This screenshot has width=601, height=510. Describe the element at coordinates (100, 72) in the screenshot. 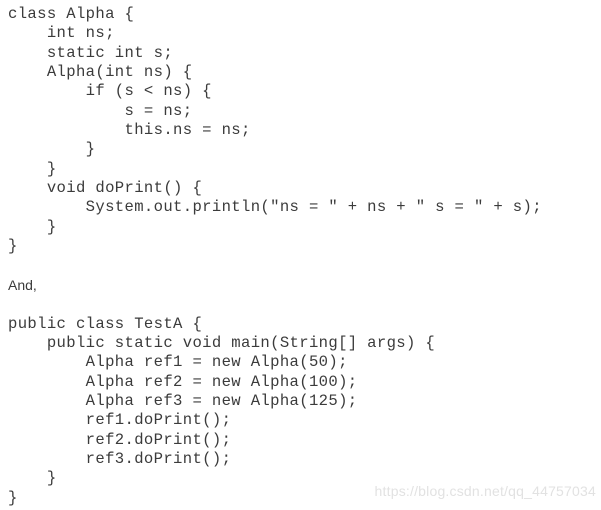

I see `code-line: Alpha(int ns) {` at that location.